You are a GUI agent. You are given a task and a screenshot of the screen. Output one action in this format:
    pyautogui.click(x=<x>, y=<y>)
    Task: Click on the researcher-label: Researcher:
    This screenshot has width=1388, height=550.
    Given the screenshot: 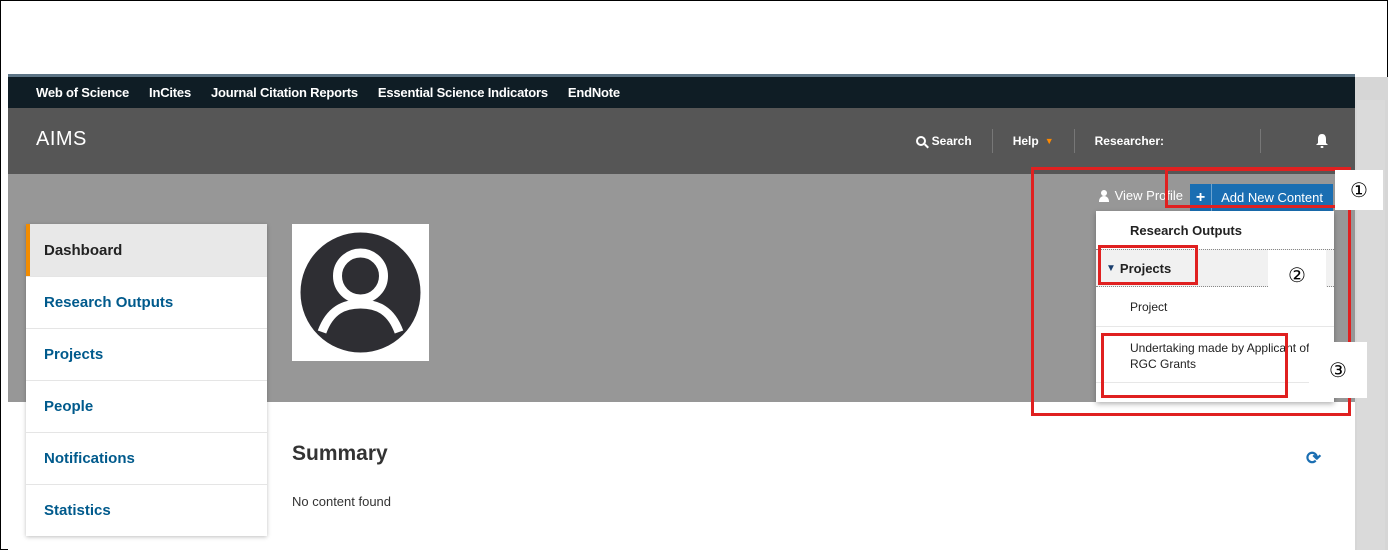 What is the action you would take?
    pyautogui.click(x=1129, y=141)
    